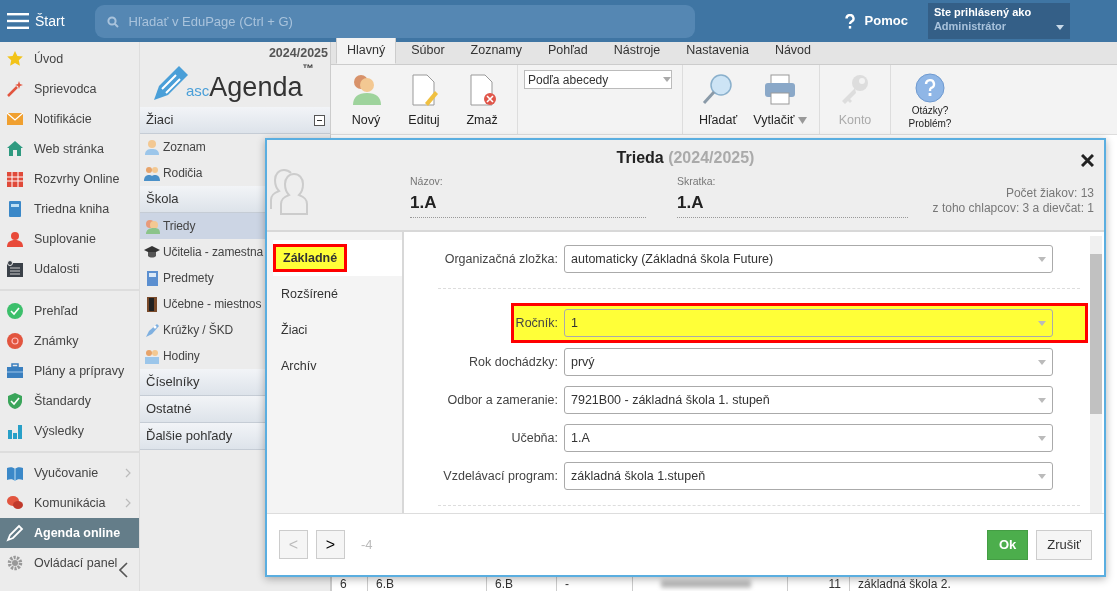 The height and width of the screenshot is (591, 1117). What do you see at coordinates (366, 50) in the screenshot?
I see `ribbon-tab: Hlavný` at bounding box center [366, 50].